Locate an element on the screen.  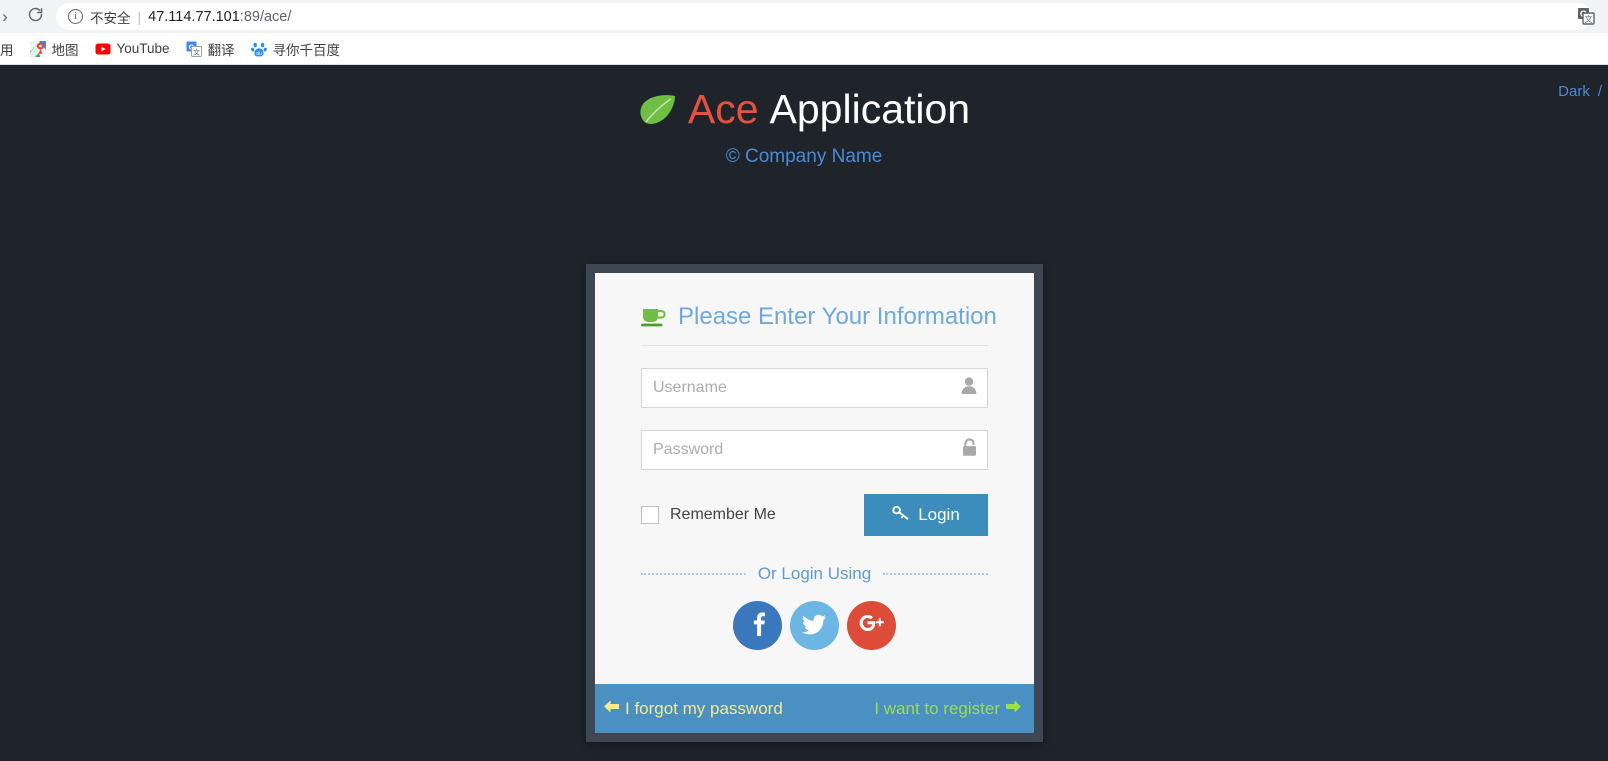
or-login-text: Or Login Using is located at coordinates (814, 573).